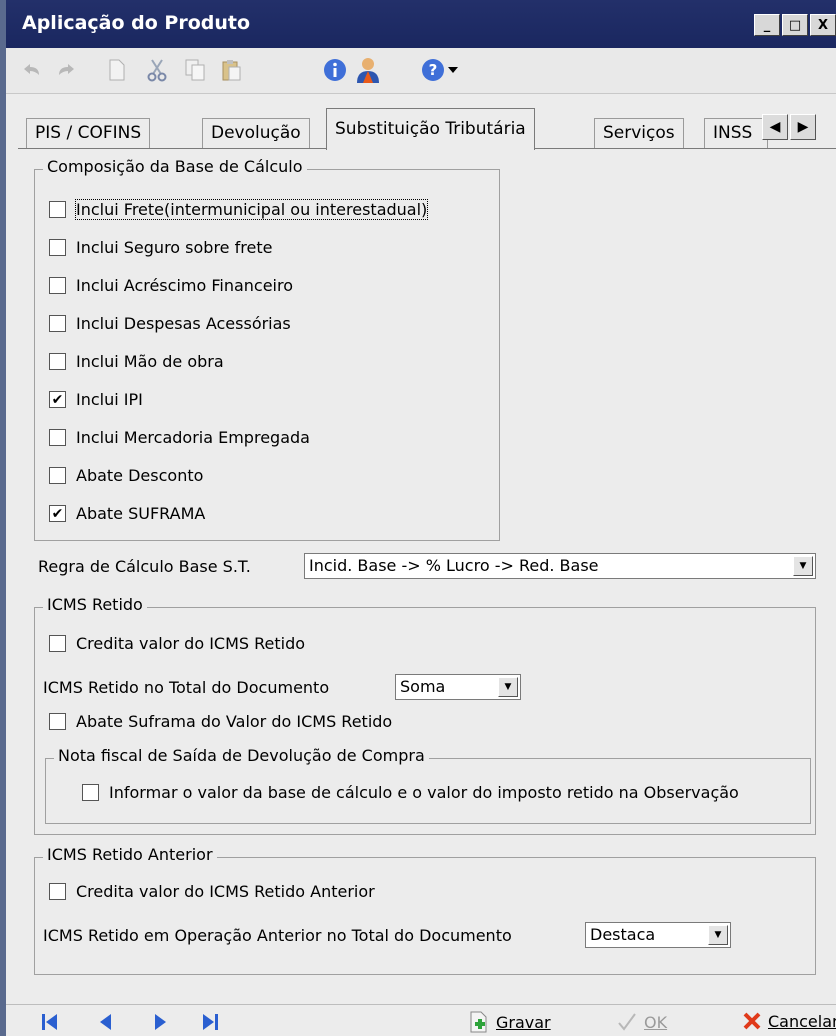  What do you see at coordinates (50, 1022) in the screenshot?
I see `first-record-icon` at bounding box center [50, 1022].